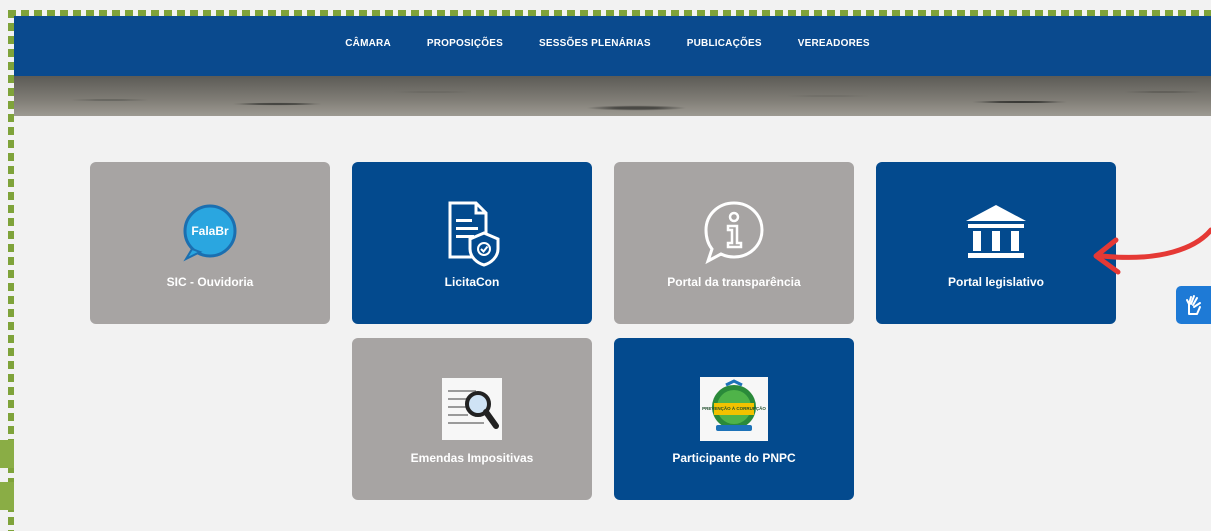 The height and width of the screenshot is (531, 1211). I want to click on document-magnifier-icon, so click(472, 409).